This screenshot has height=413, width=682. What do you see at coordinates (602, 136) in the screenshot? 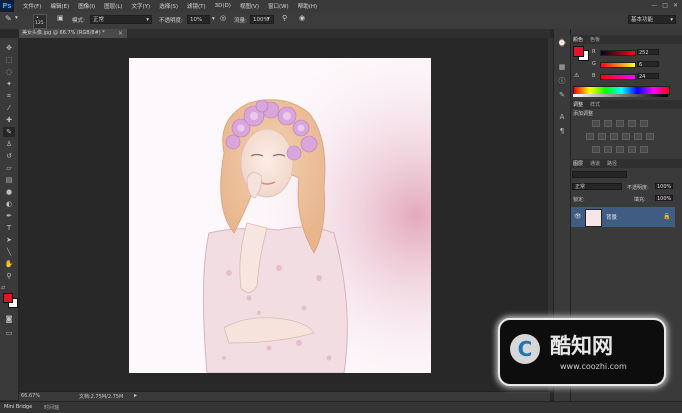
I see `color-balance-icon` at bounding box center [602, 136].